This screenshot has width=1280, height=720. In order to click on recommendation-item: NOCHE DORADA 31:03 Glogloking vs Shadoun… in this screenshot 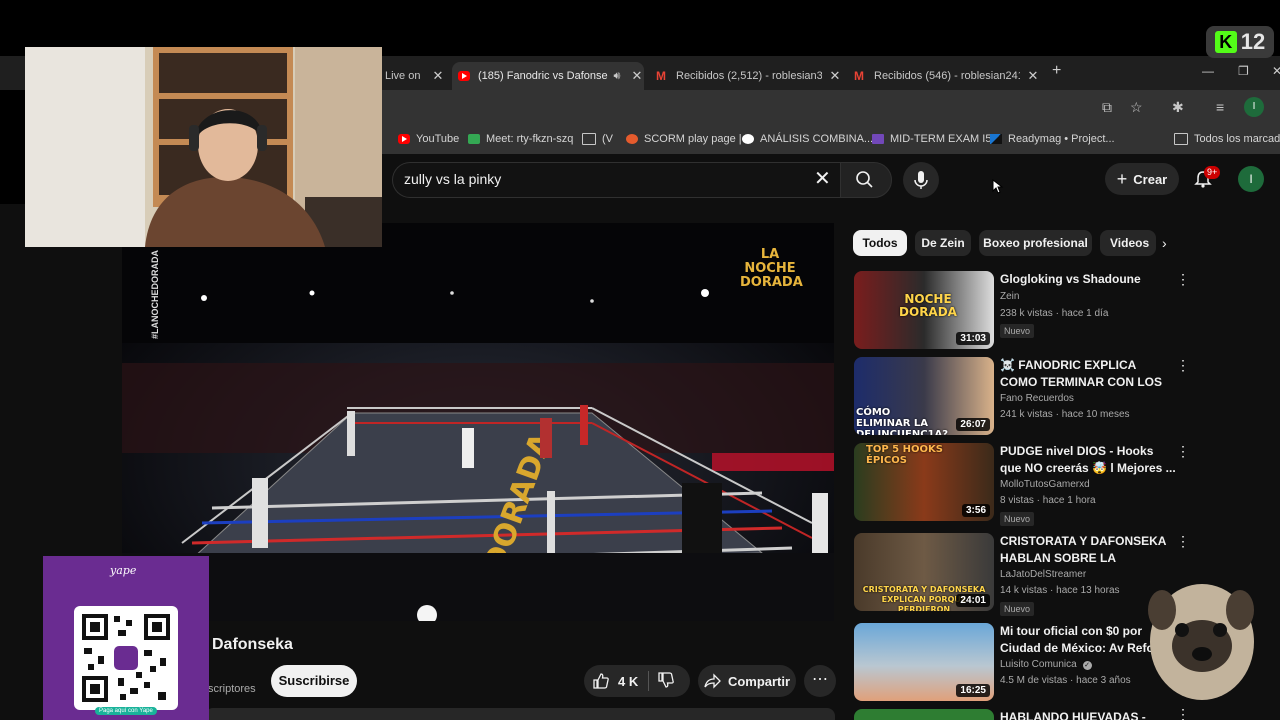, I will do `click(1024, 310)`.